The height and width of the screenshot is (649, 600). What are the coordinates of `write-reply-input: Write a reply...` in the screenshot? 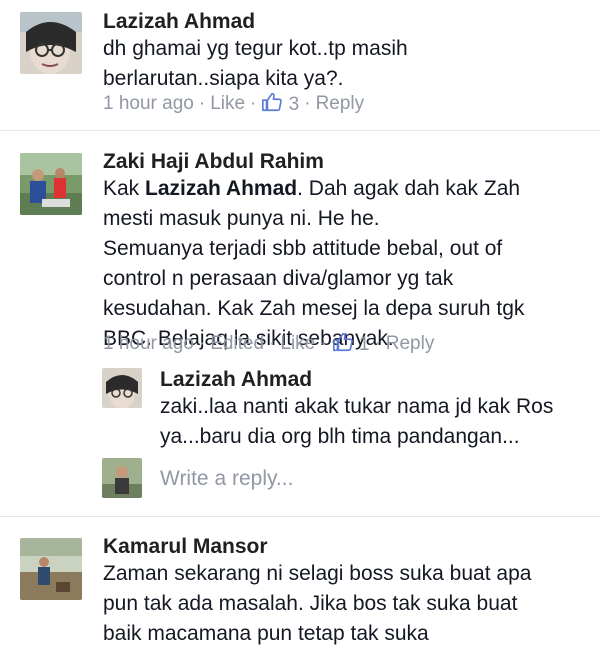 It's located at (226, 479).